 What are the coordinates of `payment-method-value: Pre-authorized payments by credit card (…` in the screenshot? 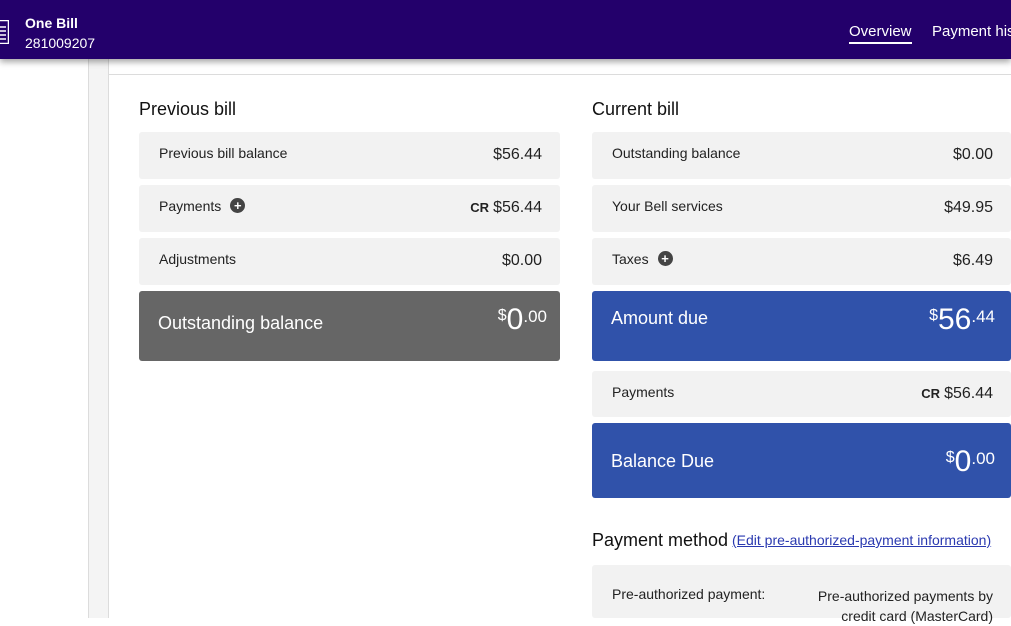 It's located at (905, 606).